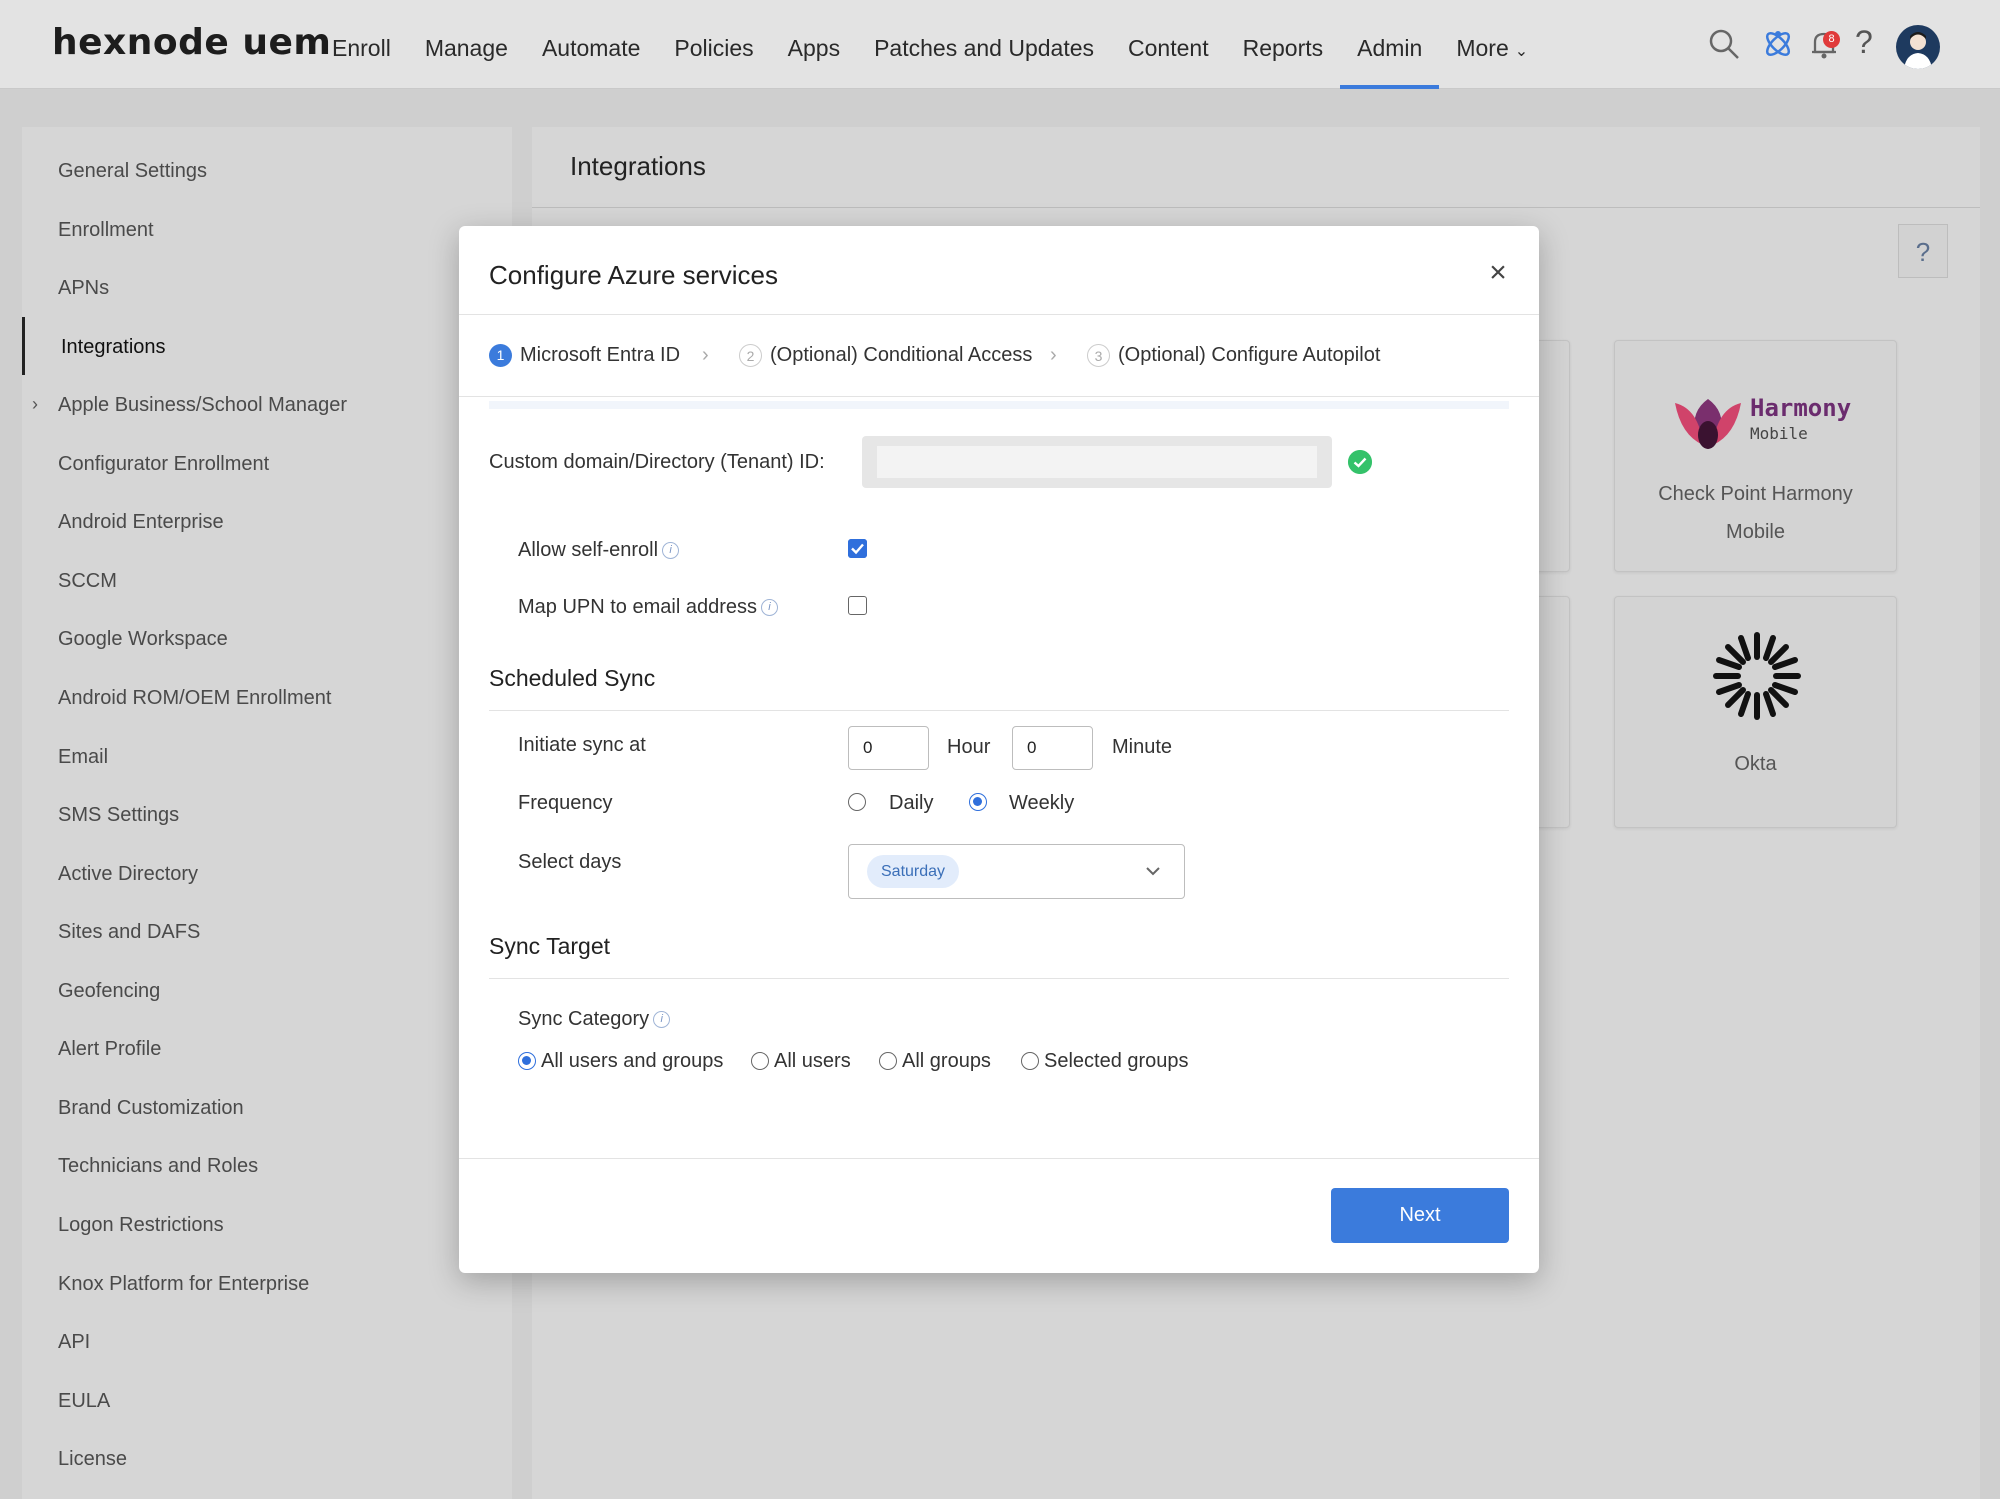 This screenshot has height=1499, width=2000. Describe the element at coordinates (1283, 44) in the screenshot. I see `nav-reports: Reports` at that location.